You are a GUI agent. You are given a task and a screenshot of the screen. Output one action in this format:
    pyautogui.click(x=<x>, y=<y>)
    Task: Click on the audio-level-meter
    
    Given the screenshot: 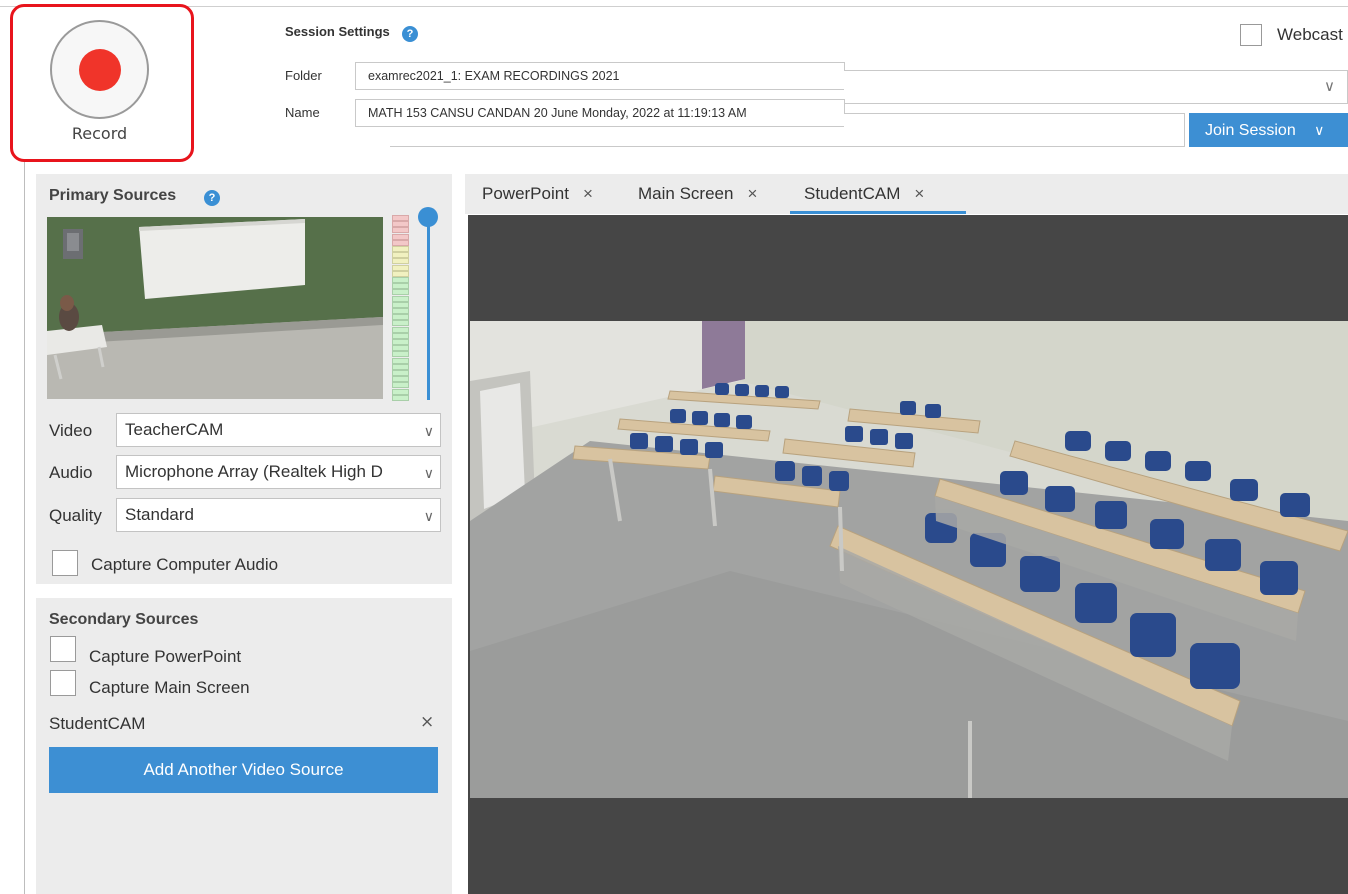 What is the action you would take?
    pyautogui.click(x=401, y=308)
    